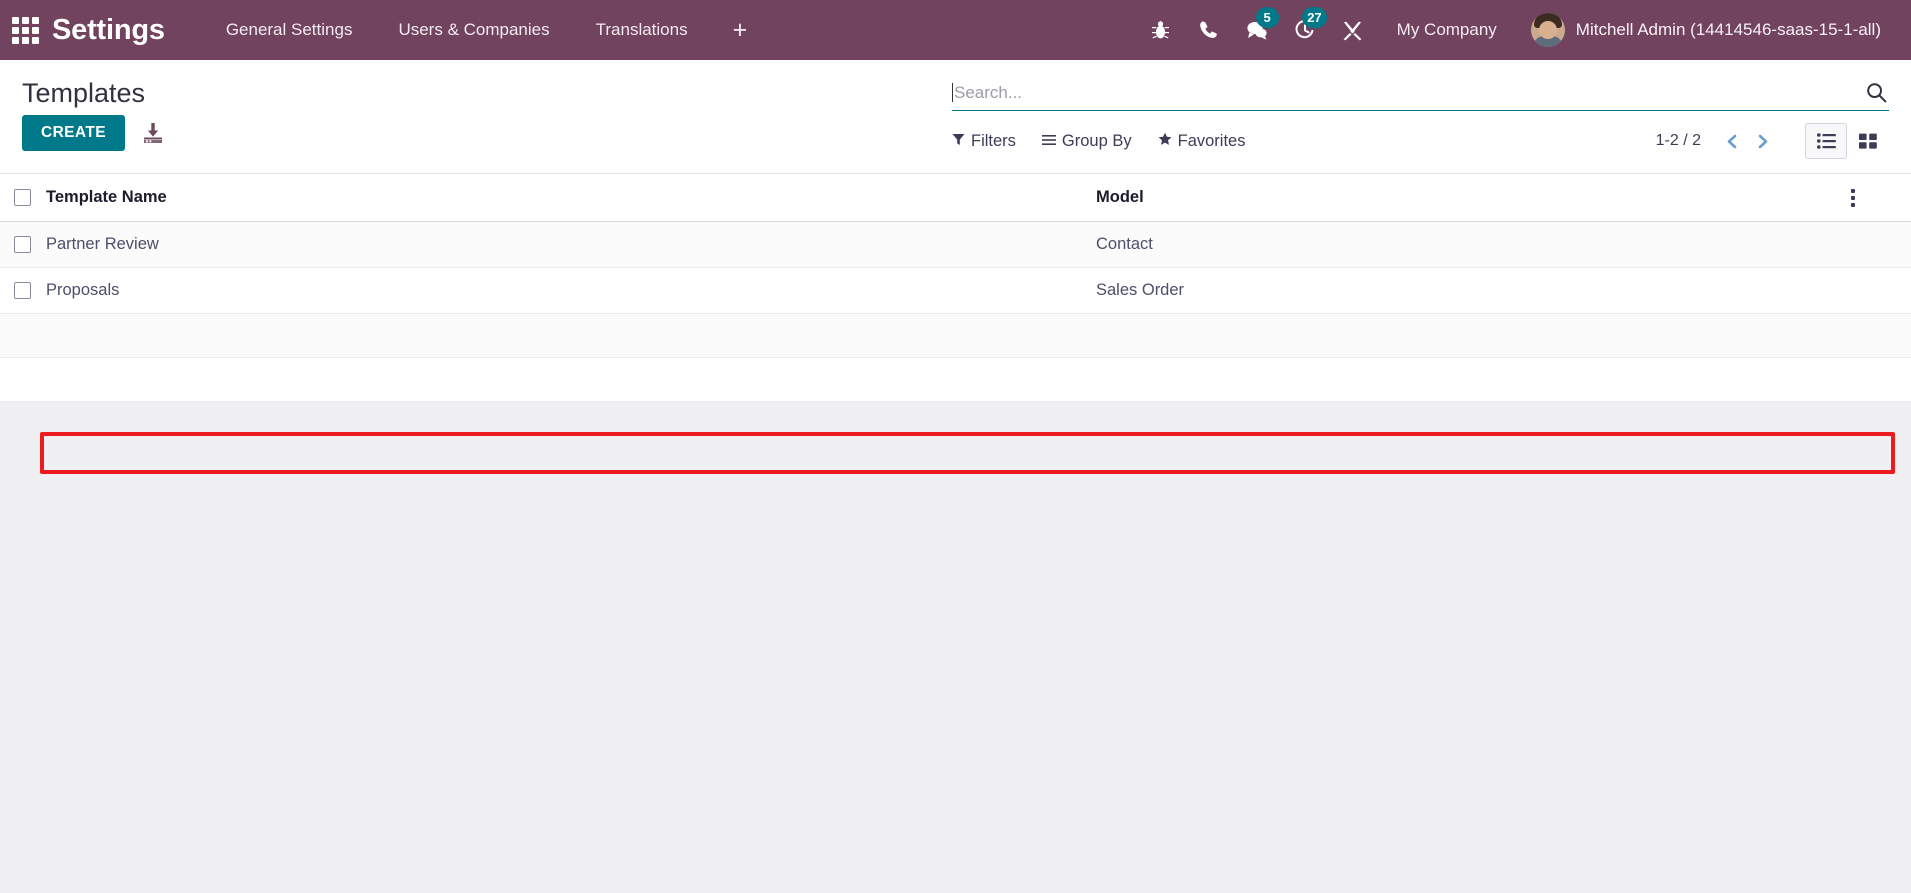 The height and width of the screenshot is (893, 1911). What do you see at coordinates (1420, 142) in the screenshot?
I see `filter-row: Filters Group By Favorites 1-2 / 2` at bounding box center [1420, 142].